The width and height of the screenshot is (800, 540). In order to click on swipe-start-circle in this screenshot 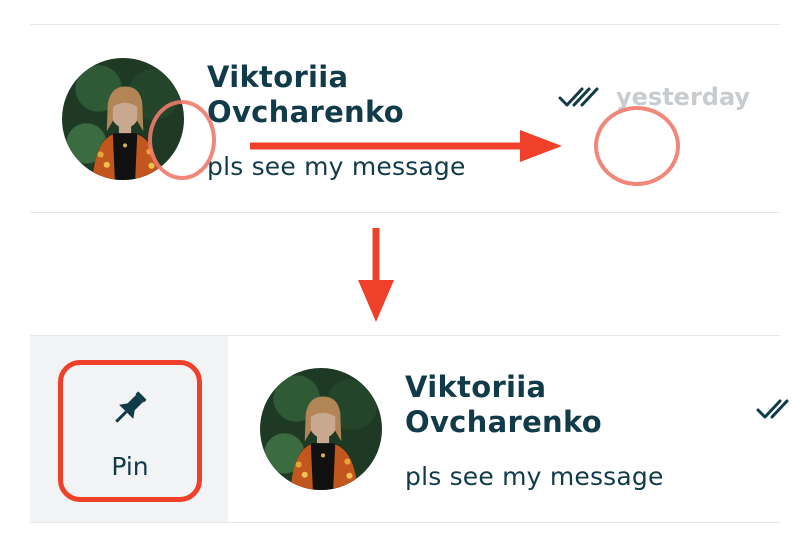, I will do `click(182, 140)`.